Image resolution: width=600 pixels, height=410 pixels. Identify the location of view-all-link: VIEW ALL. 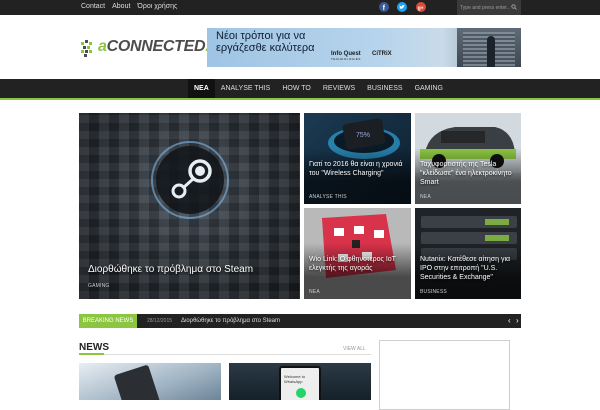
(354, 349).